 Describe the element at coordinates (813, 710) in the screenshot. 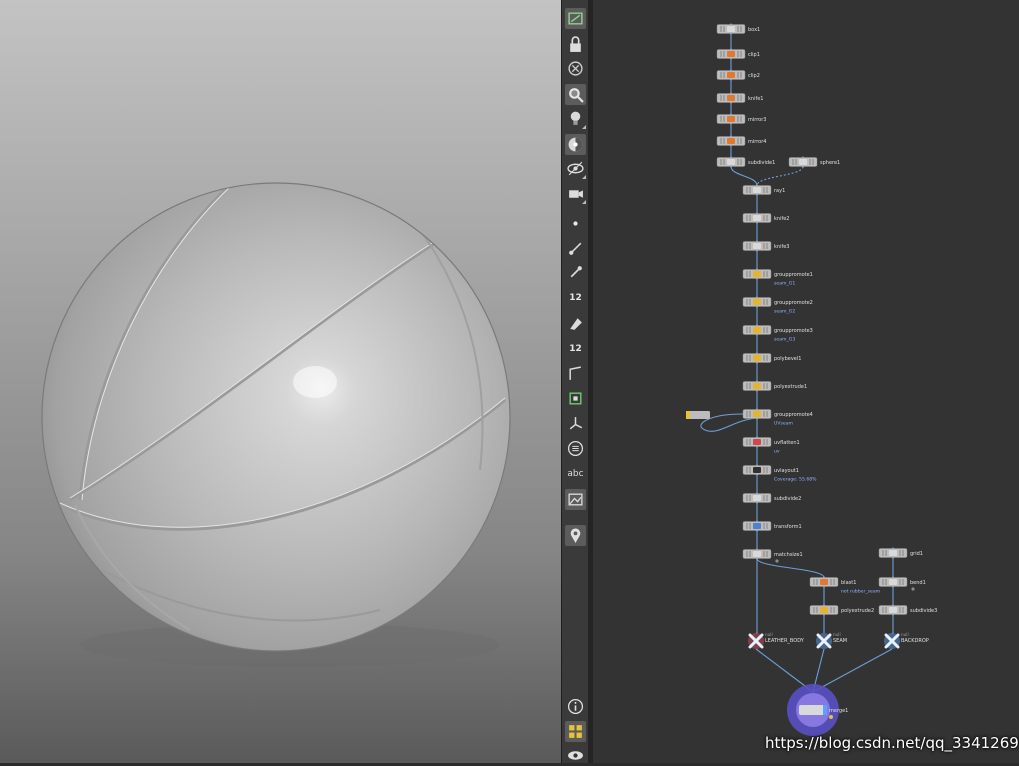

I see `merge1-node` at that location.